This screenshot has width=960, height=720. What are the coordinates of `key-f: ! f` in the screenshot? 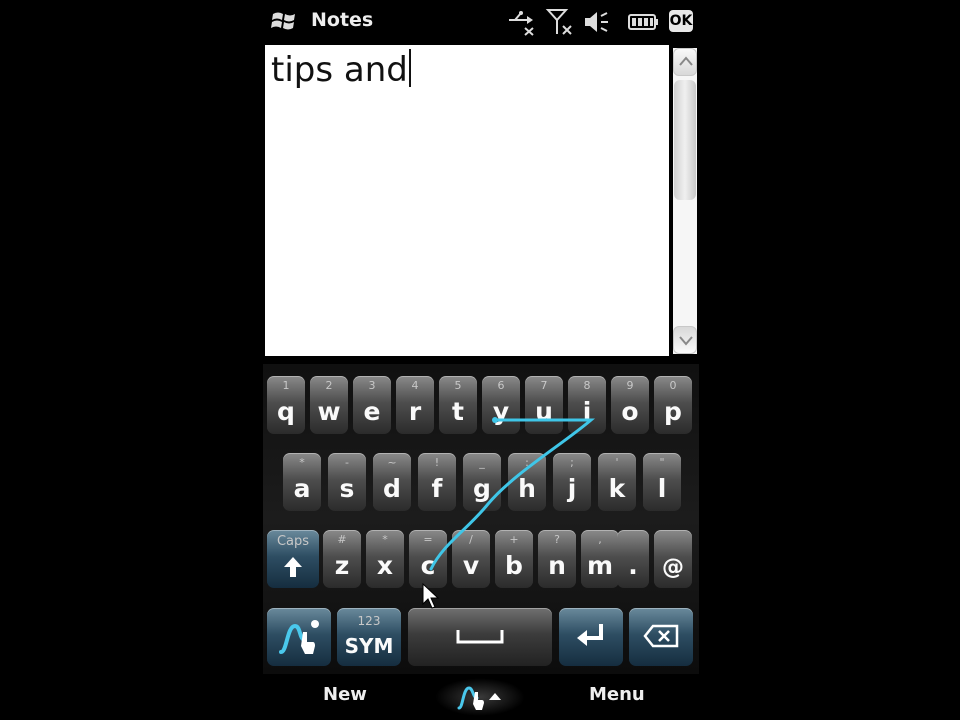 It's located at (437, 482).